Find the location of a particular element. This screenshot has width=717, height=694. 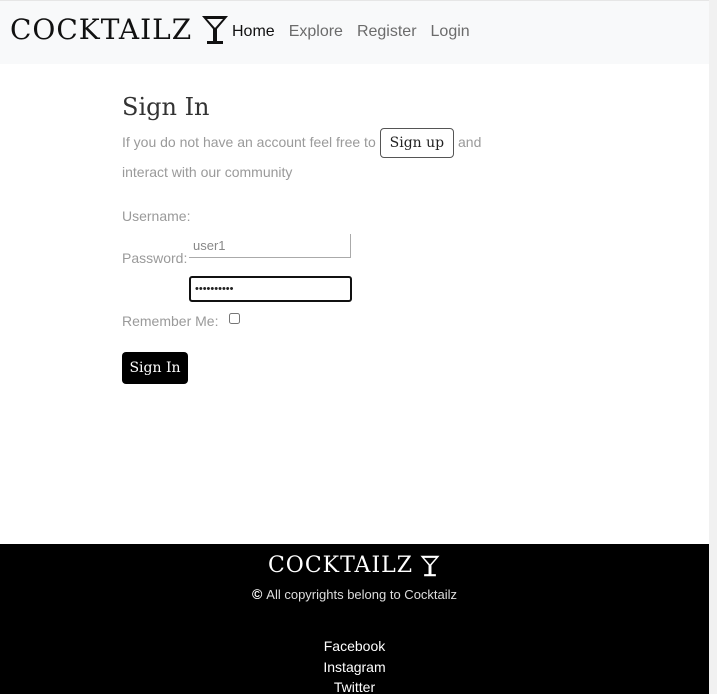

brand-link: COCKTAILZ is located at coordinates (120, 30).